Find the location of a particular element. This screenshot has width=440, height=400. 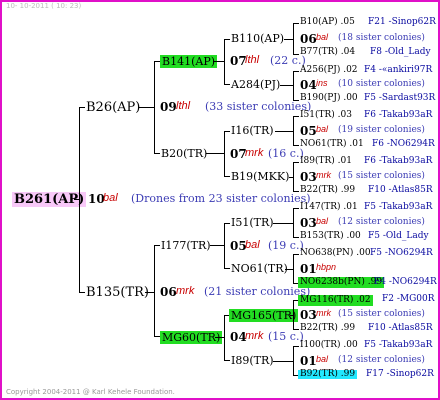

ancestor-top: I100(TR) .00 is located at coordinates (329, 345).